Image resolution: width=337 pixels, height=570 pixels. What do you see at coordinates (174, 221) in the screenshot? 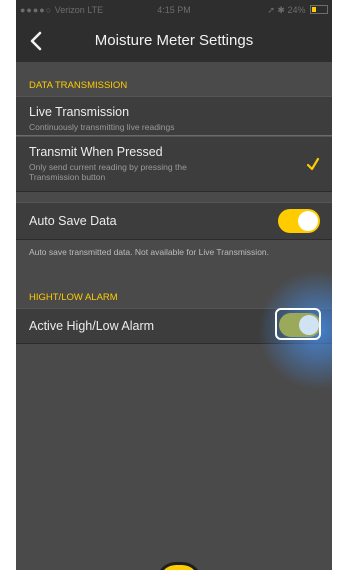
I see `auto-save-row: Auto Save Data` at bounding box center [174, 221].